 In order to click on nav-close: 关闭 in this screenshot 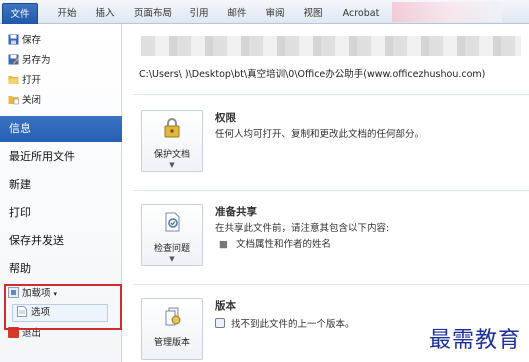, I will do `click(24, 101)`.